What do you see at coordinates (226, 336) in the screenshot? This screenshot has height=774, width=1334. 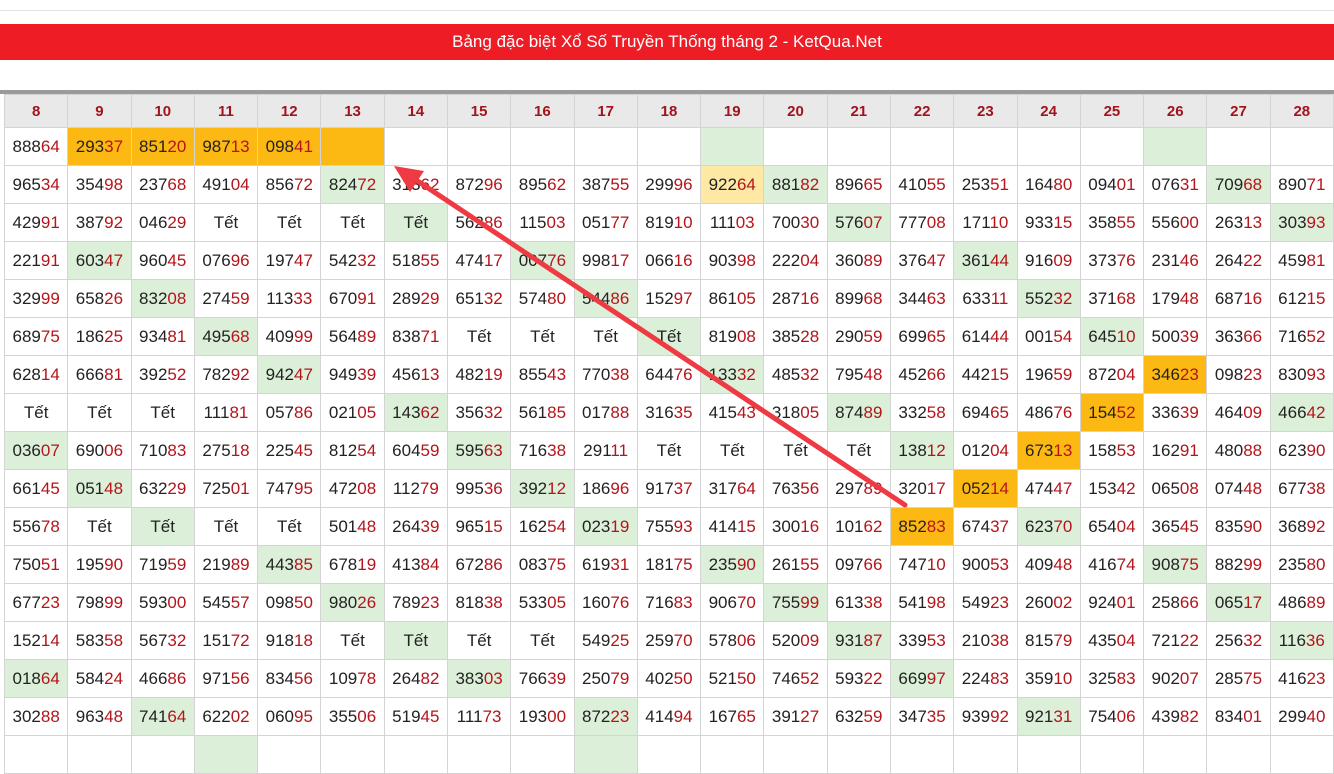 I see `result-cell: 49568` at bounding box center [226, 336].